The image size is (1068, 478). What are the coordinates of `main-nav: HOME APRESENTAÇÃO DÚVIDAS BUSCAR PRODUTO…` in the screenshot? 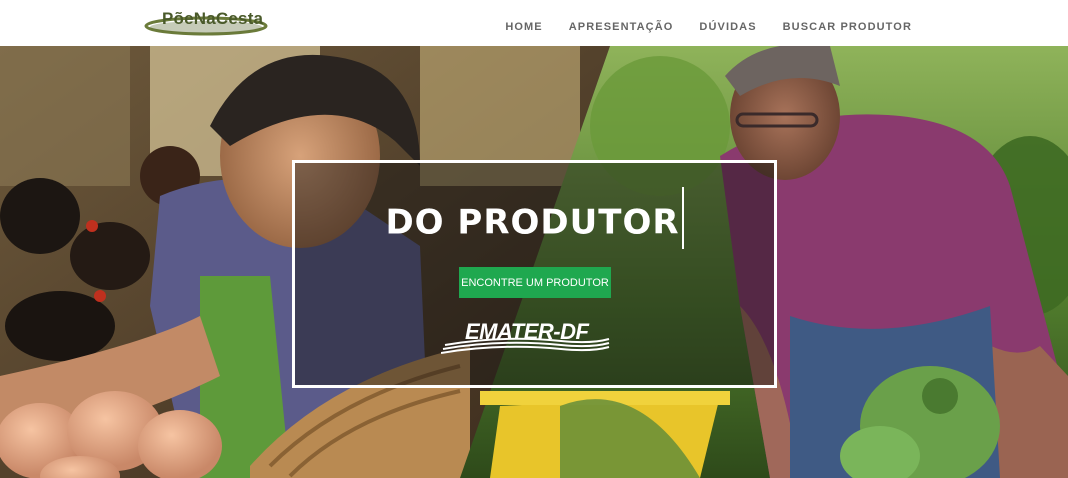 It's located at (695, 27).